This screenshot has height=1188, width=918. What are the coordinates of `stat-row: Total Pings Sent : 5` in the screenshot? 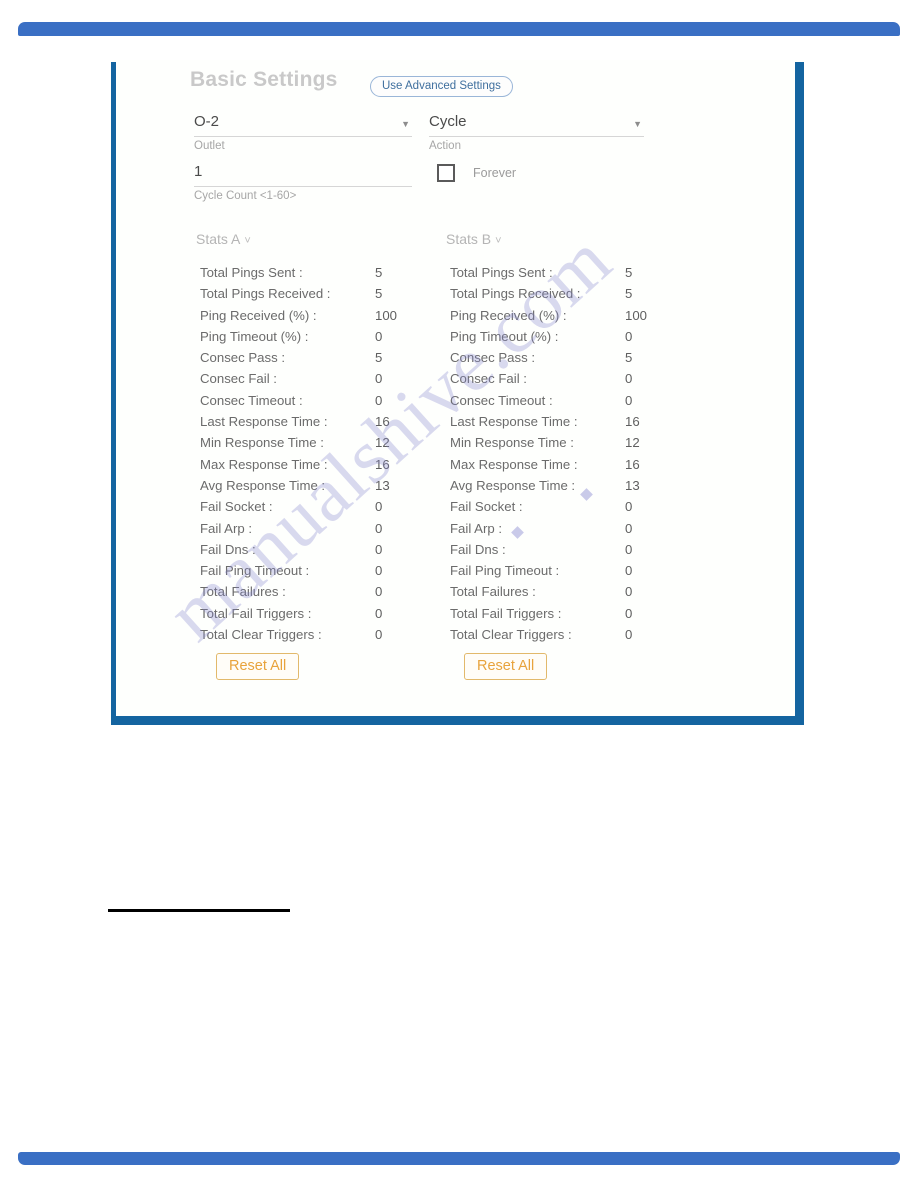 It's located at (298, 273).